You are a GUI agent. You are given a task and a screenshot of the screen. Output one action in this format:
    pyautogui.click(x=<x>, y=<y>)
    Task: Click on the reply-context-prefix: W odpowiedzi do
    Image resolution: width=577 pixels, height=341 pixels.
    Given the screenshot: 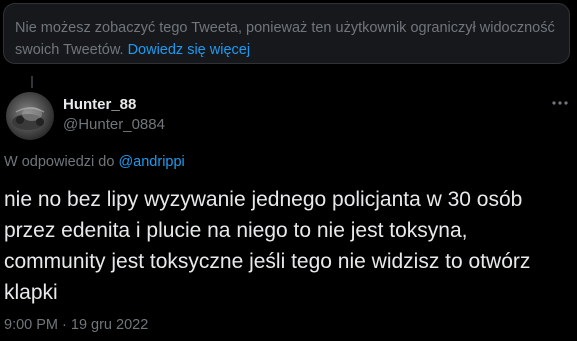 What is the action you would take?
    pyautogui.click(x=59, y=162)
    